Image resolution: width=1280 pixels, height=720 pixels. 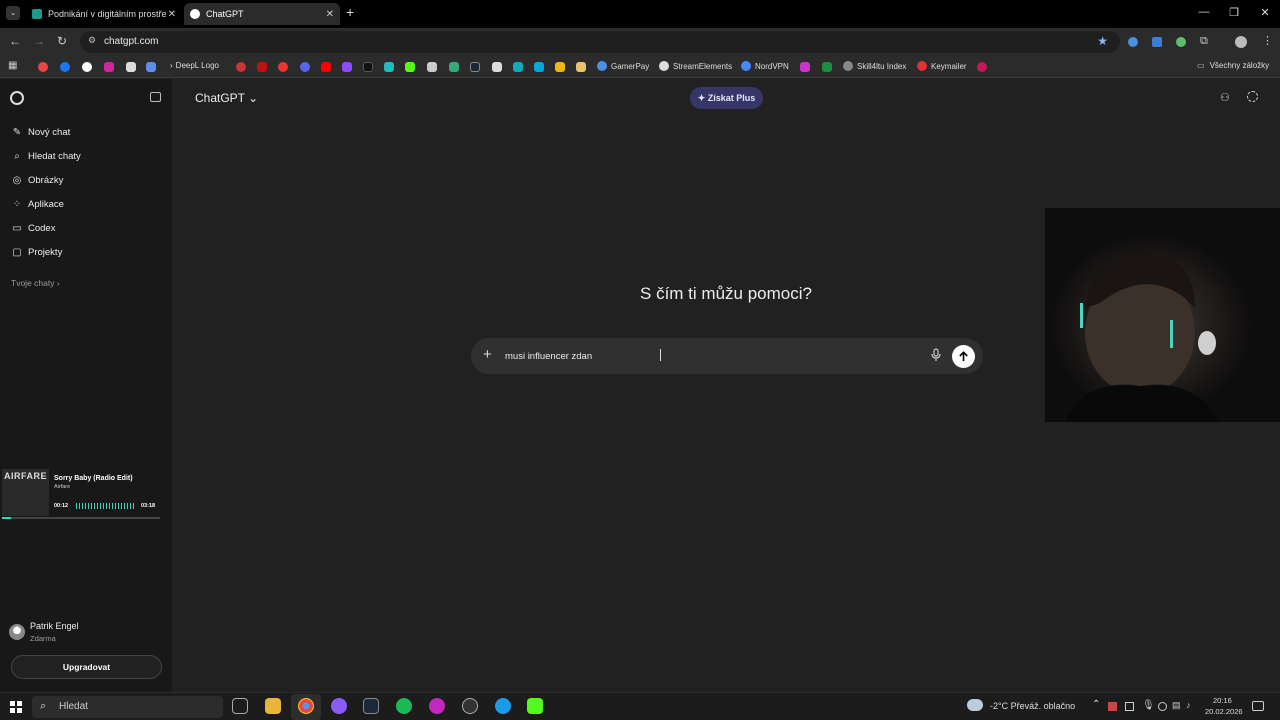 I want to click on minimize-icon: —, so click(x=1204, y=12).